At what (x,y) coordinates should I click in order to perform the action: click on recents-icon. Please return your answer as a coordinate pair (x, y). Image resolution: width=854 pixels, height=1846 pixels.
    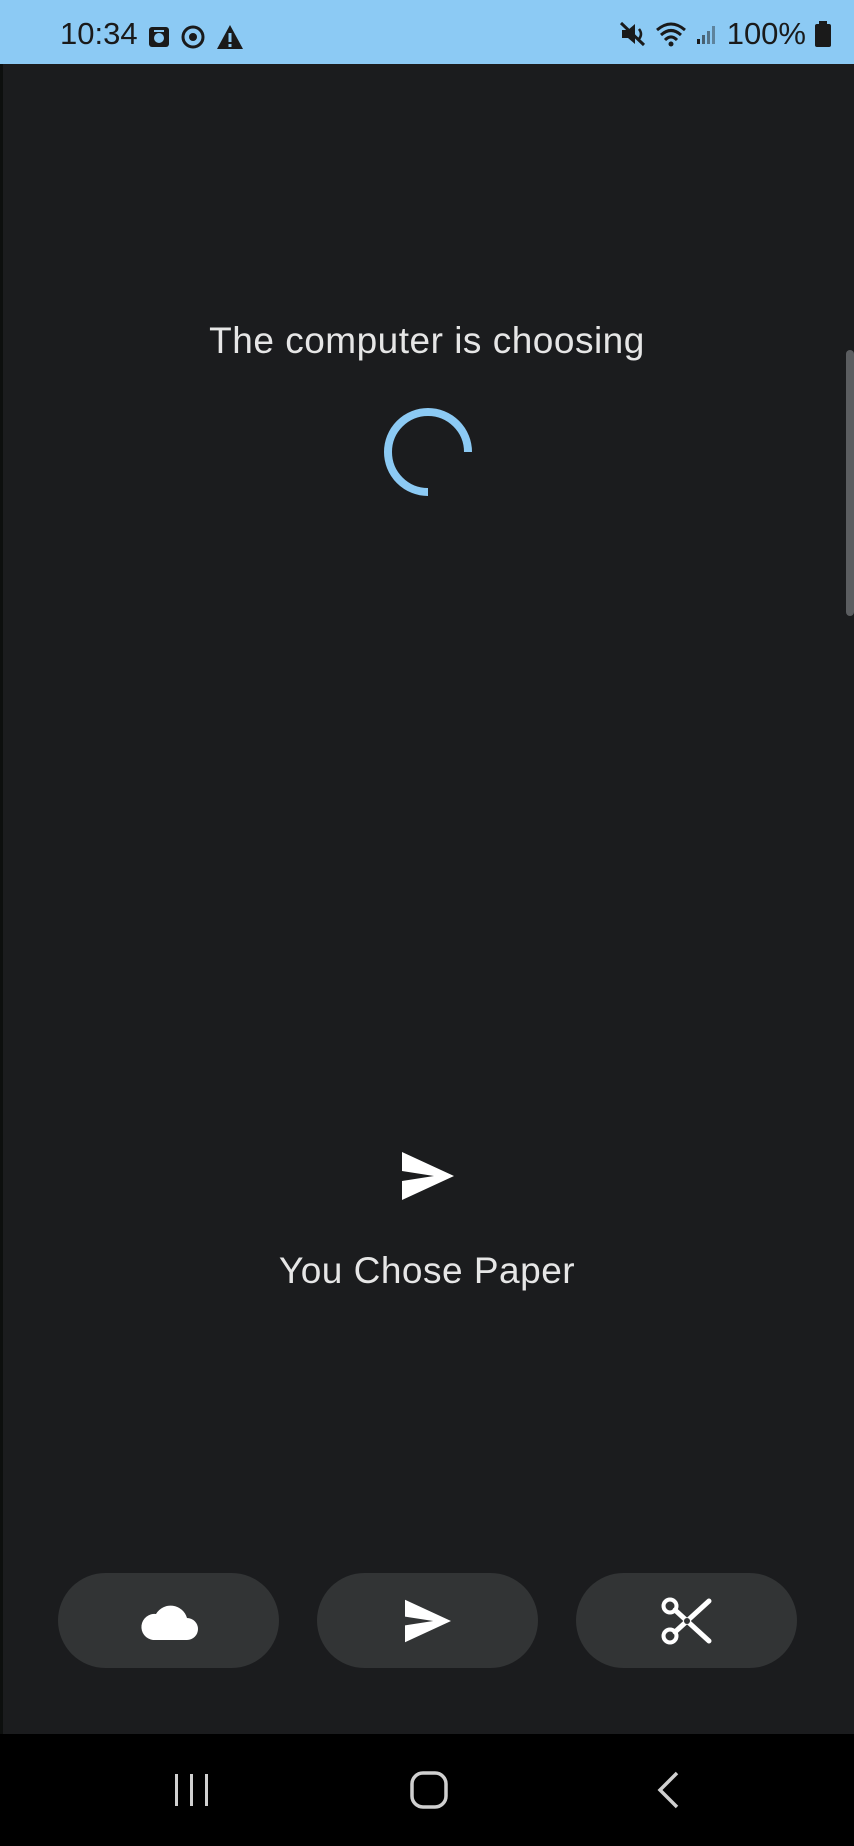
    Looking at the image, I should click on (191, 1790).